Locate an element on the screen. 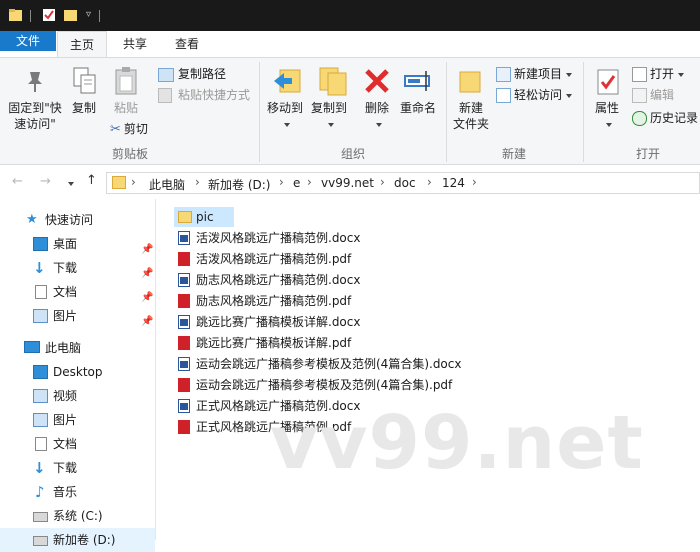 The width and height of the screenshot is (700, 552). breadcrumb-doc: doc is located at coordinates (405, 183).